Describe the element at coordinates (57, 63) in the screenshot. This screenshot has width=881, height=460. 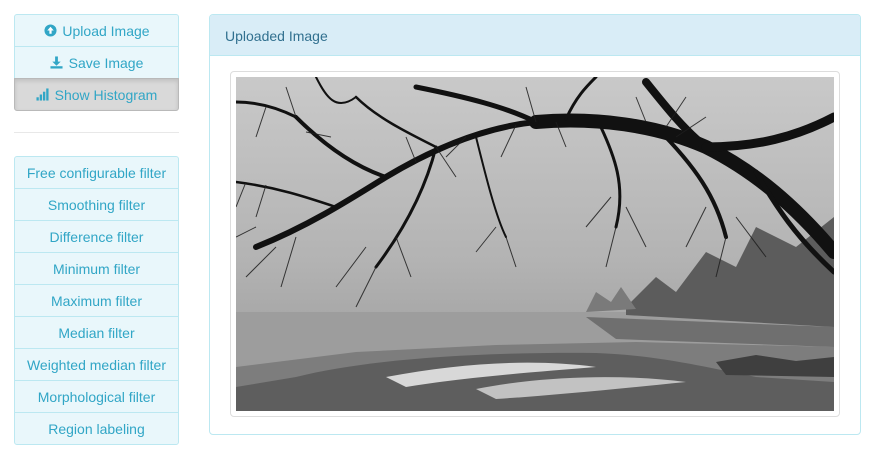
I see `download-icon` at that location.